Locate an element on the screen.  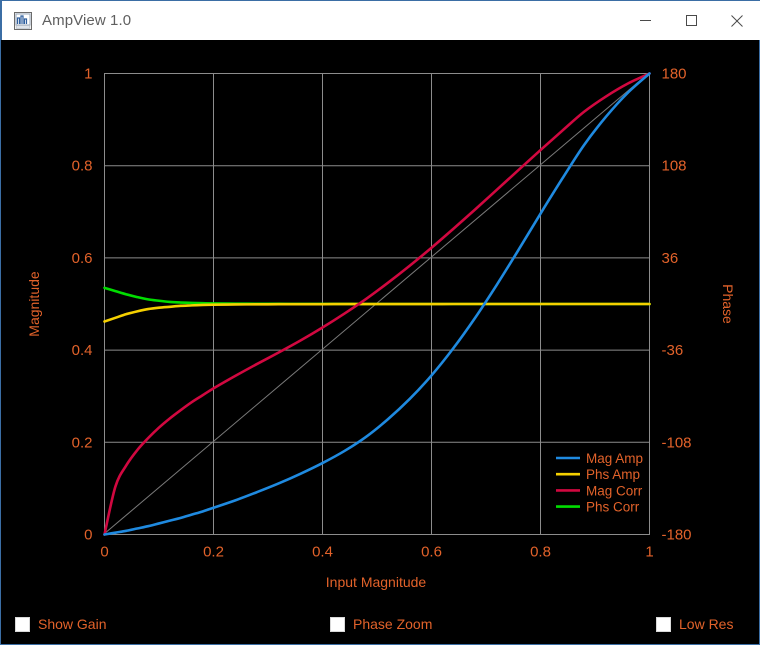
y-axis-title: Magnitude is located at coordinates (34, 304).